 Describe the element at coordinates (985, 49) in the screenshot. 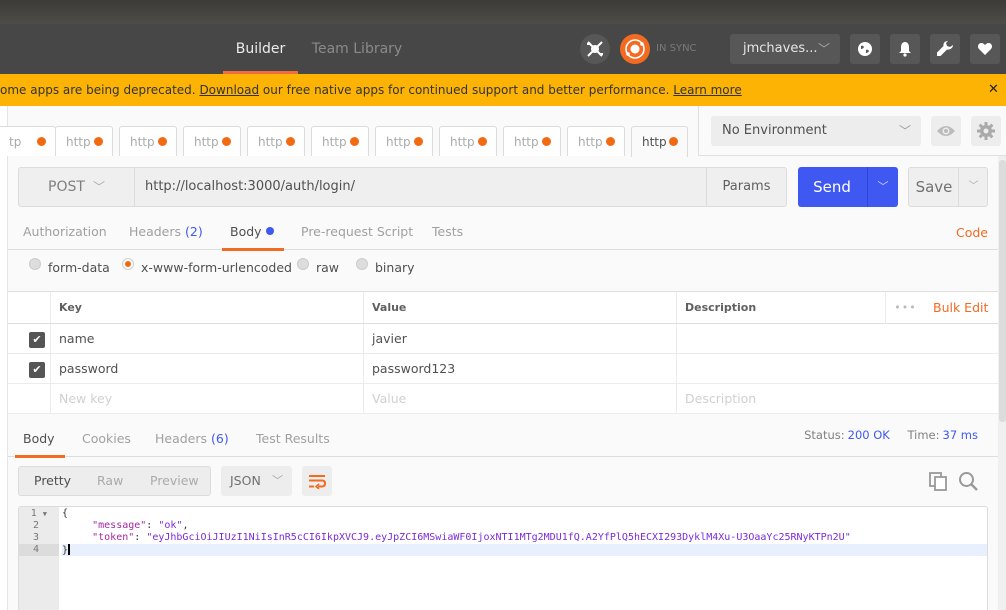

I see `heart-button` at that location.